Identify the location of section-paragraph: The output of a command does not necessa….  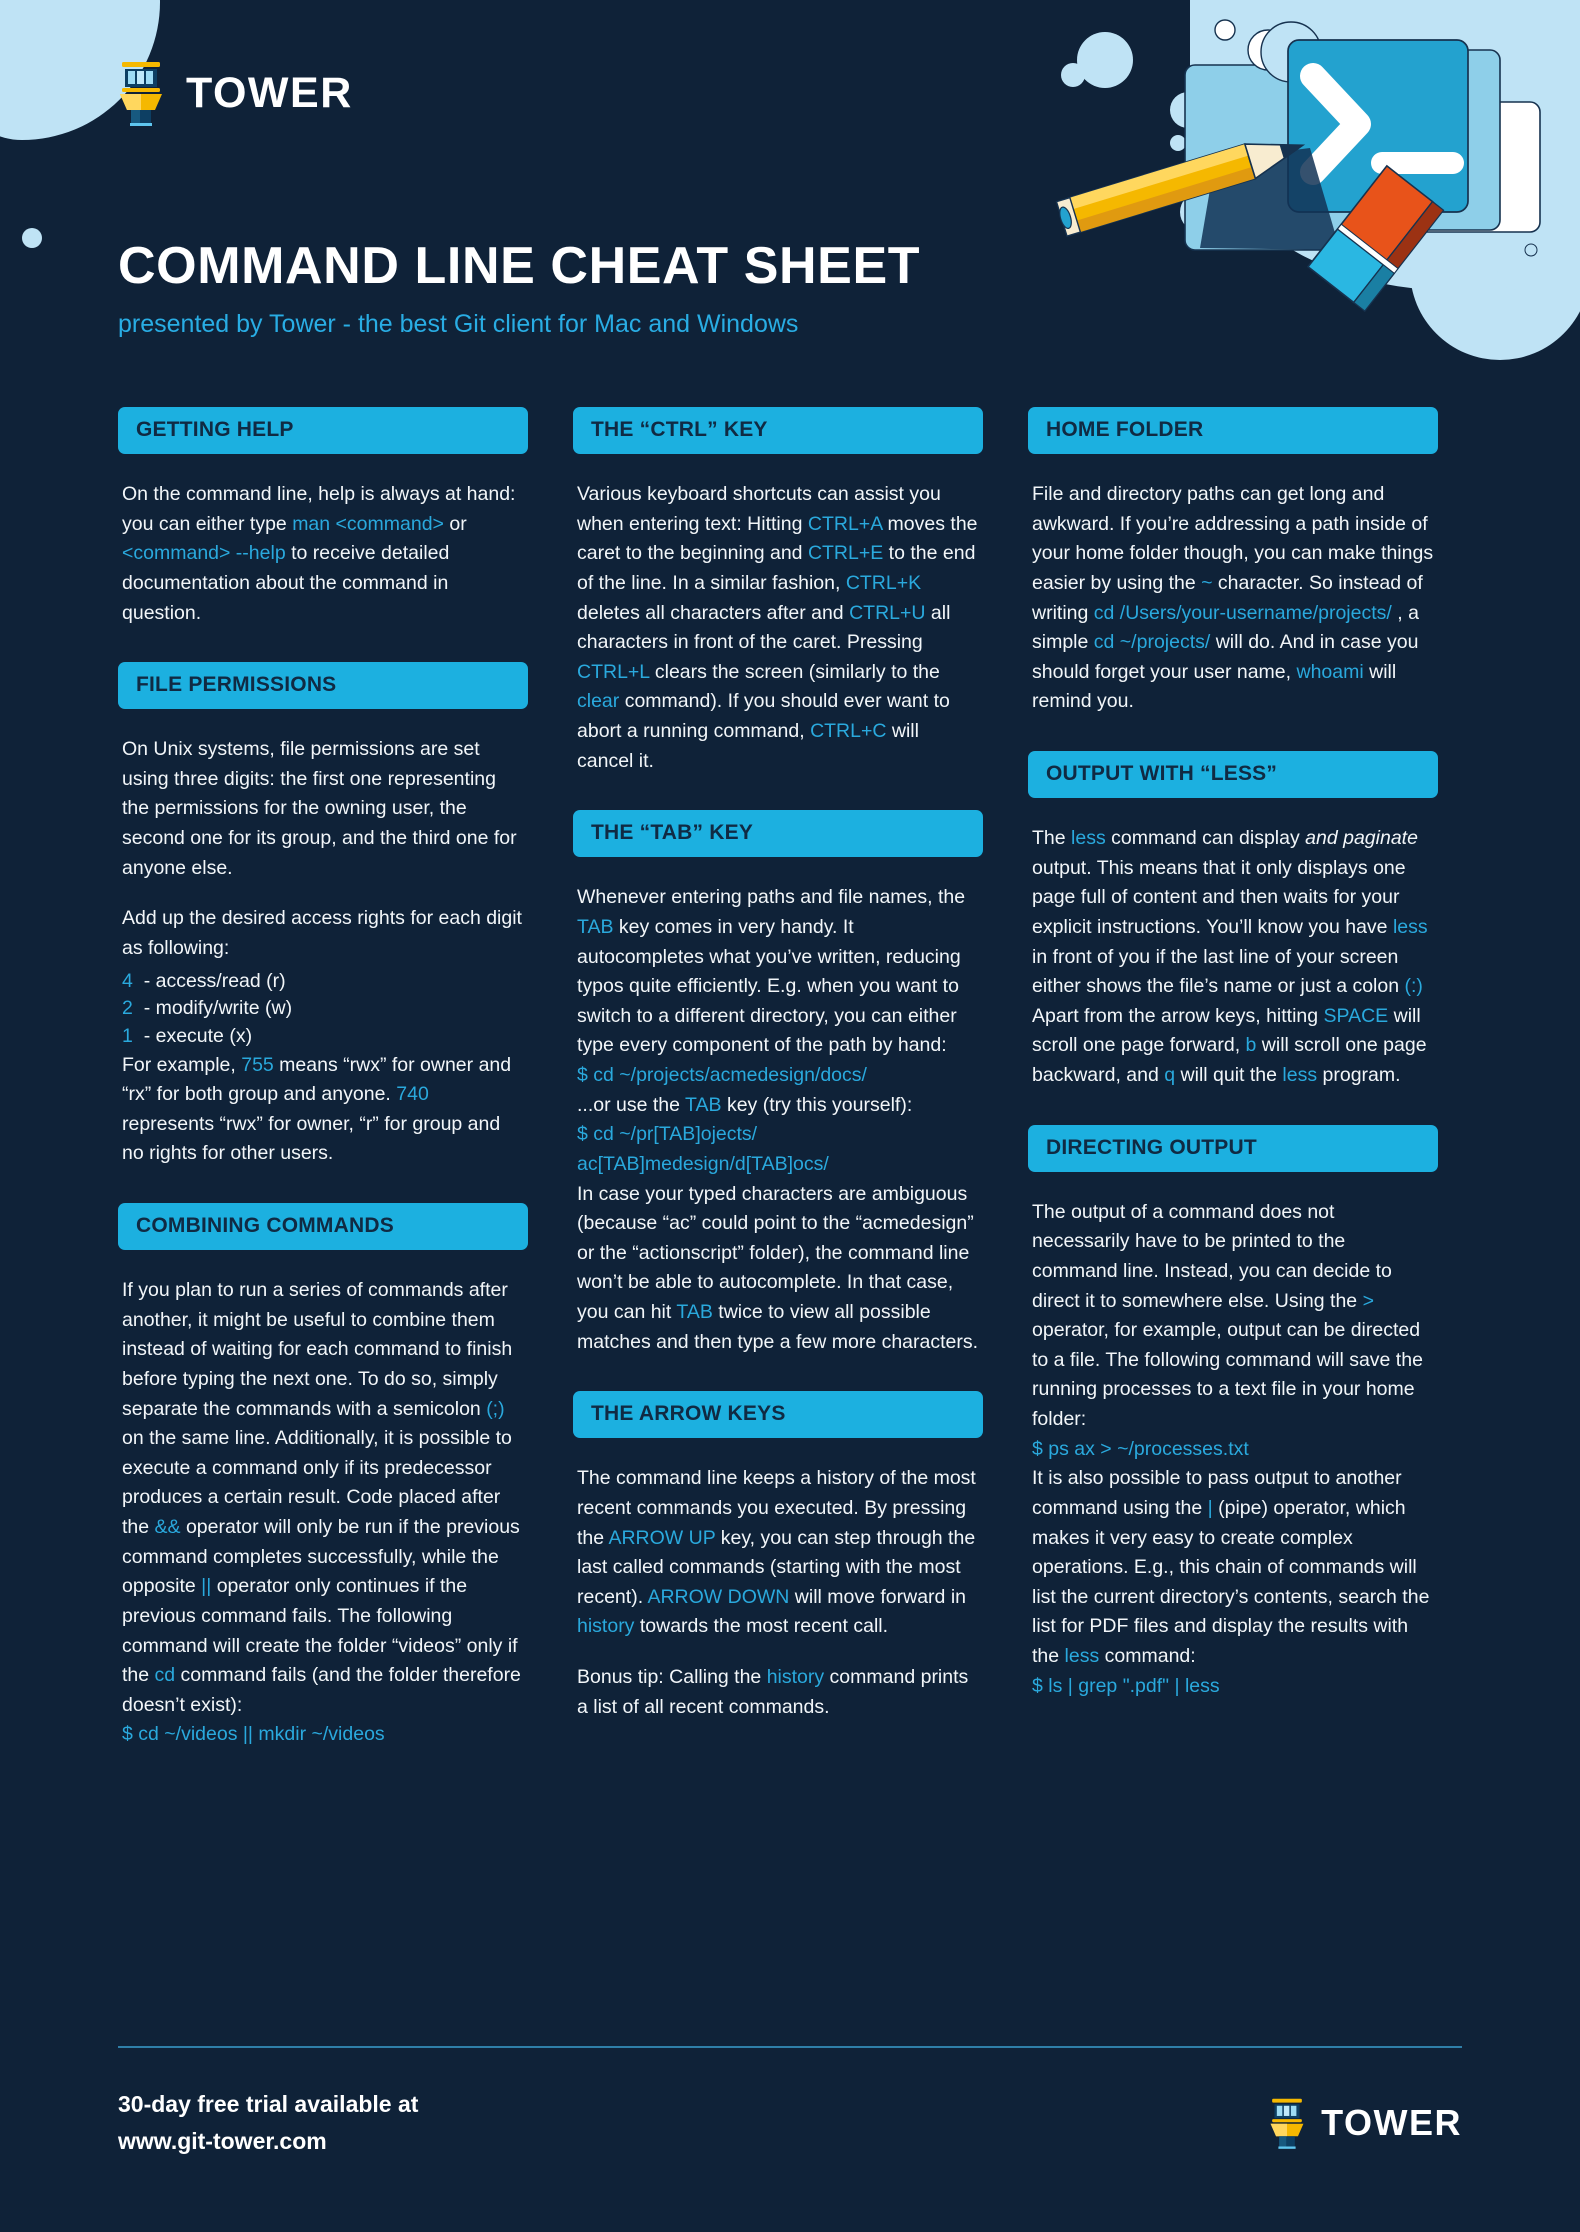
(1233, 1316).